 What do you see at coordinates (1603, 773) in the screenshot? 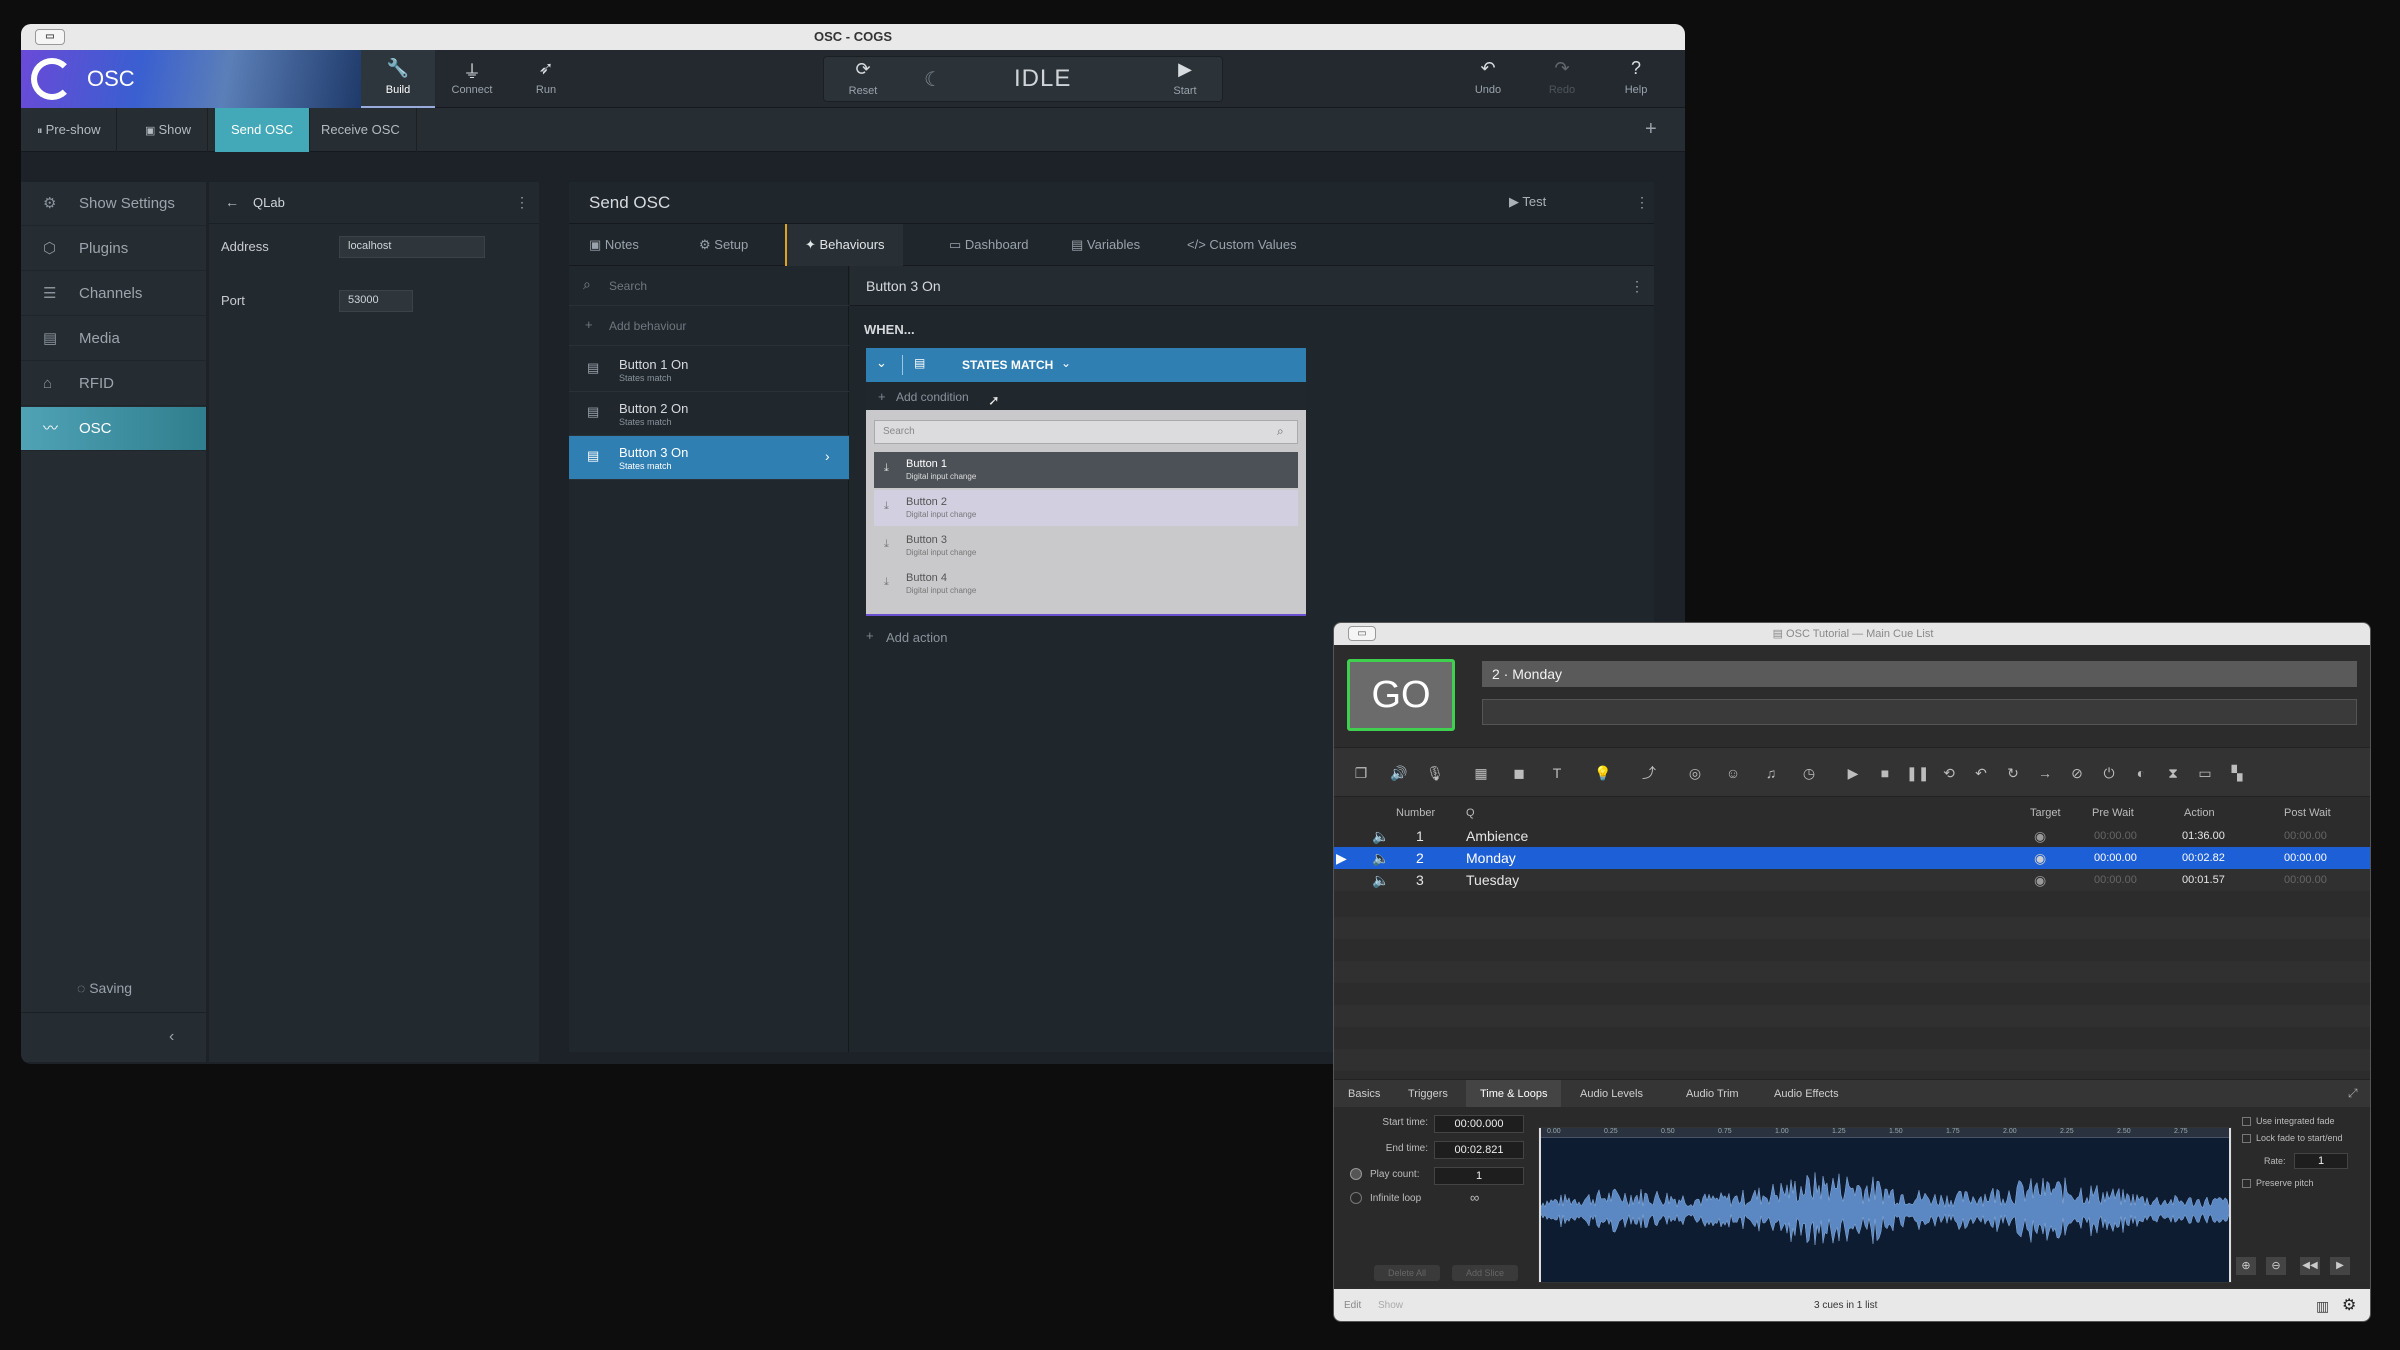
I see `light-cue-icon: 💡` at bounding box center [1603, 773].